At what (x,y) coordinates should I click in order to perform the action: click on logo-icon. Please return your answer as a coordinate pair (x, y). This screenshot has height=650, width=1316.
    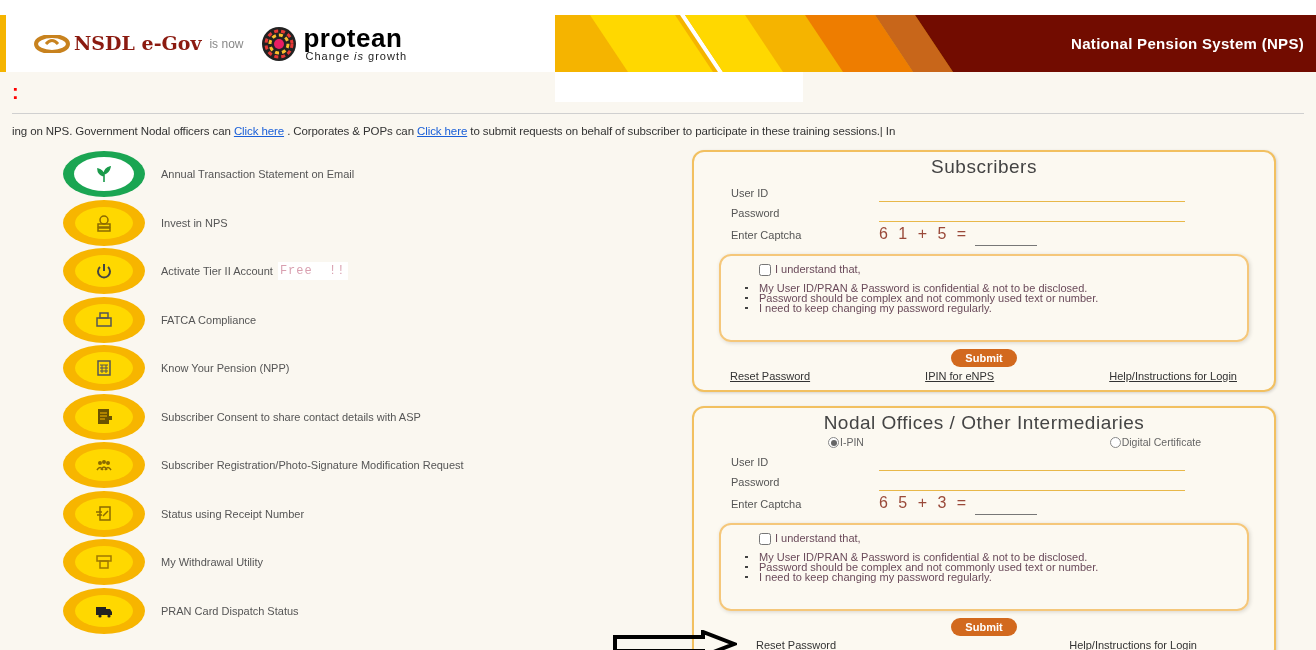
    Looking at the image, I should click on (52, 43).